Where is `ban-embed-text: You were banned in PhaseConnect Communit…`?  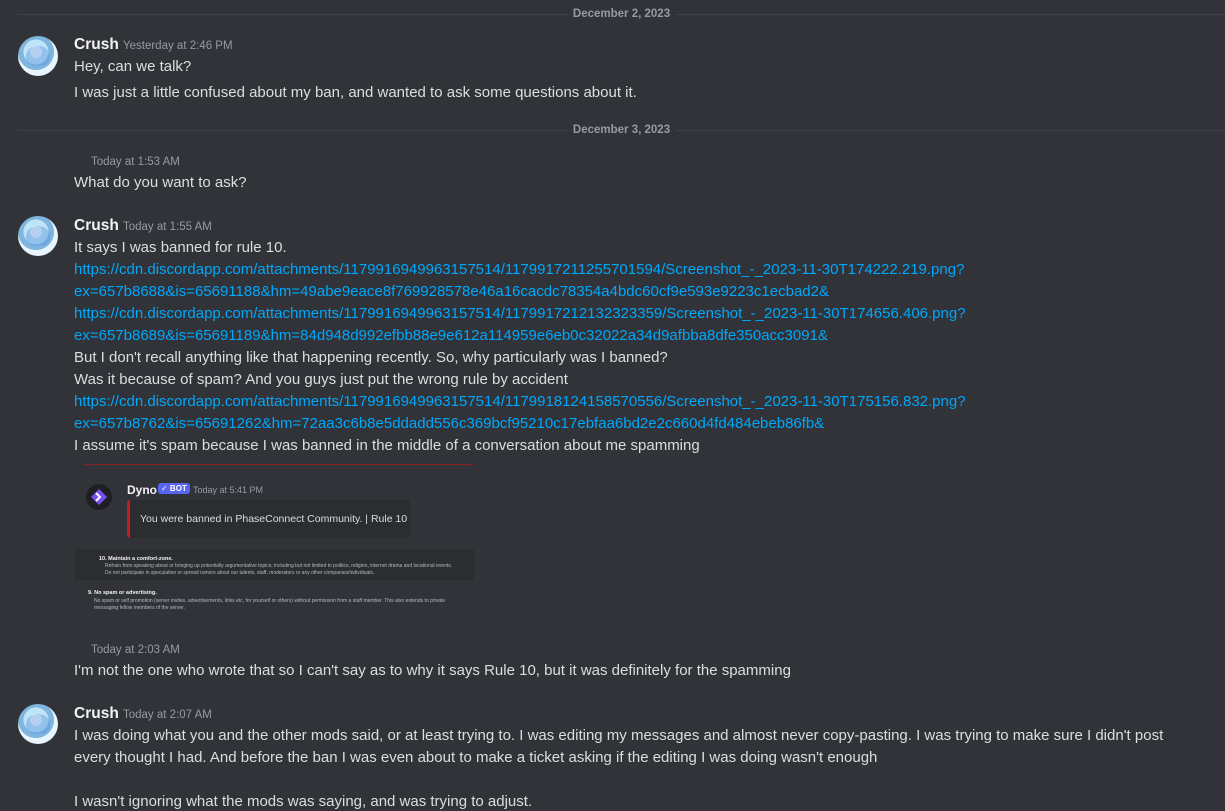 ban-embed-text: You were banned in PhaseConnect Communit… is located at coordinates (274, 519).